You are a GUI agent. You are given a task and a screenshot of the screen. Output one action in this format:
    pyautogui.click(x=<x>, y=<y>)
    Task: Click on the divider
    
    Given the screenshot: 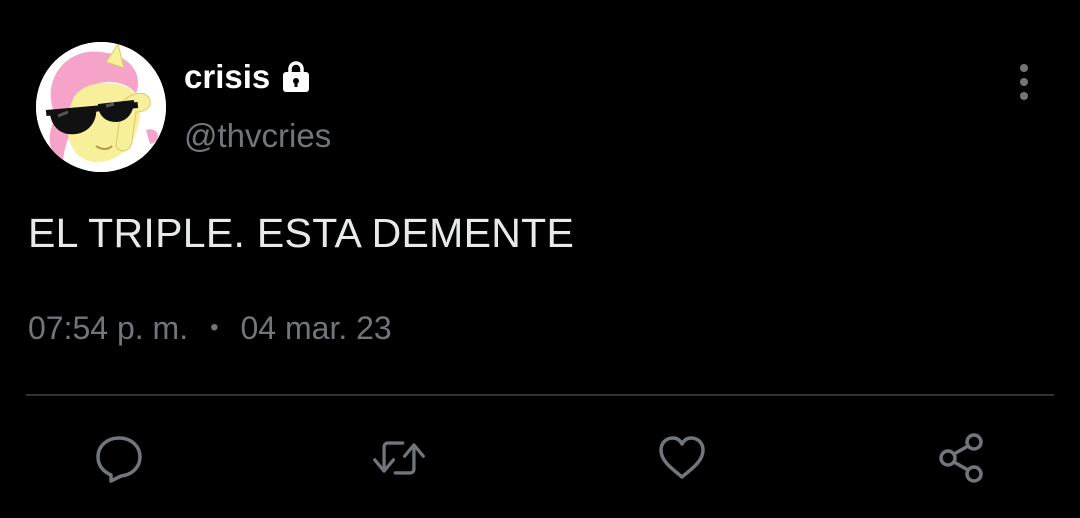 What is the action you would take?
    pyautogui.click(x=540, y=395)
    